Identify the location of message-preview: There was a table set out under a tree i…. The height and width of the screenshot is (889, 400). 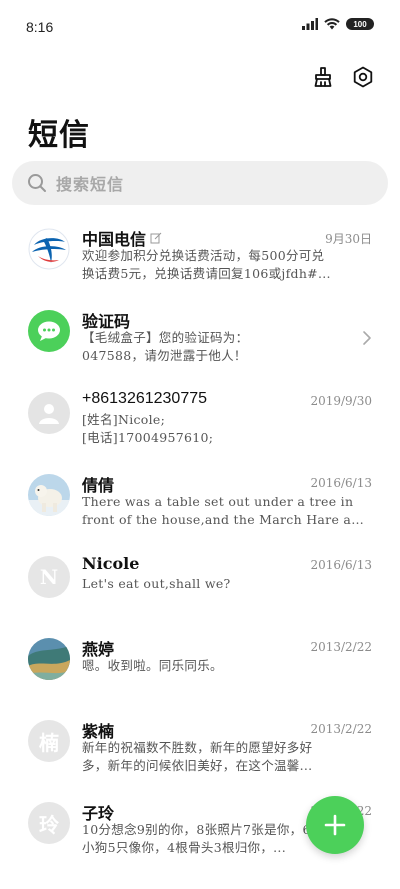
(227, 510).